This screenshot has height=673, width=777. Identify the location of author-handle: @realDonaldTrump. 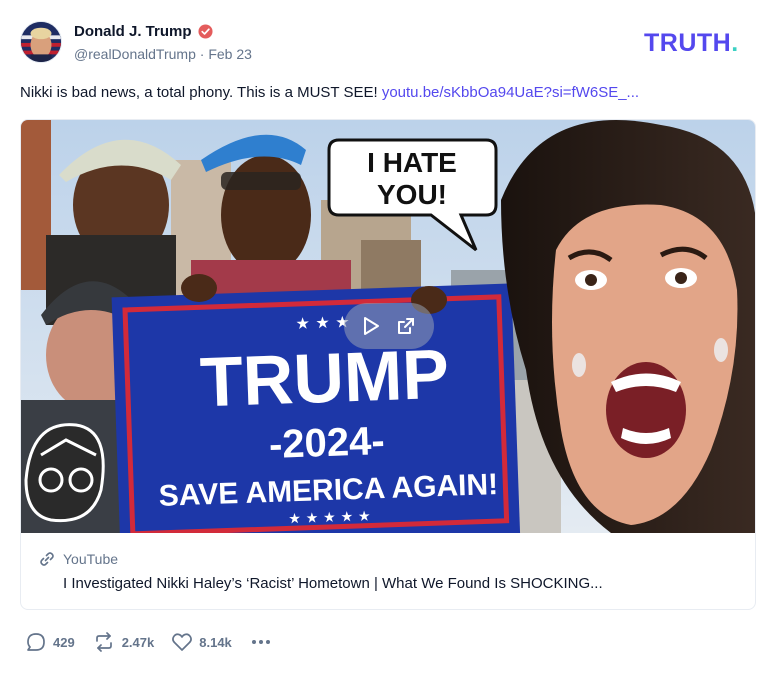
(135, 54).